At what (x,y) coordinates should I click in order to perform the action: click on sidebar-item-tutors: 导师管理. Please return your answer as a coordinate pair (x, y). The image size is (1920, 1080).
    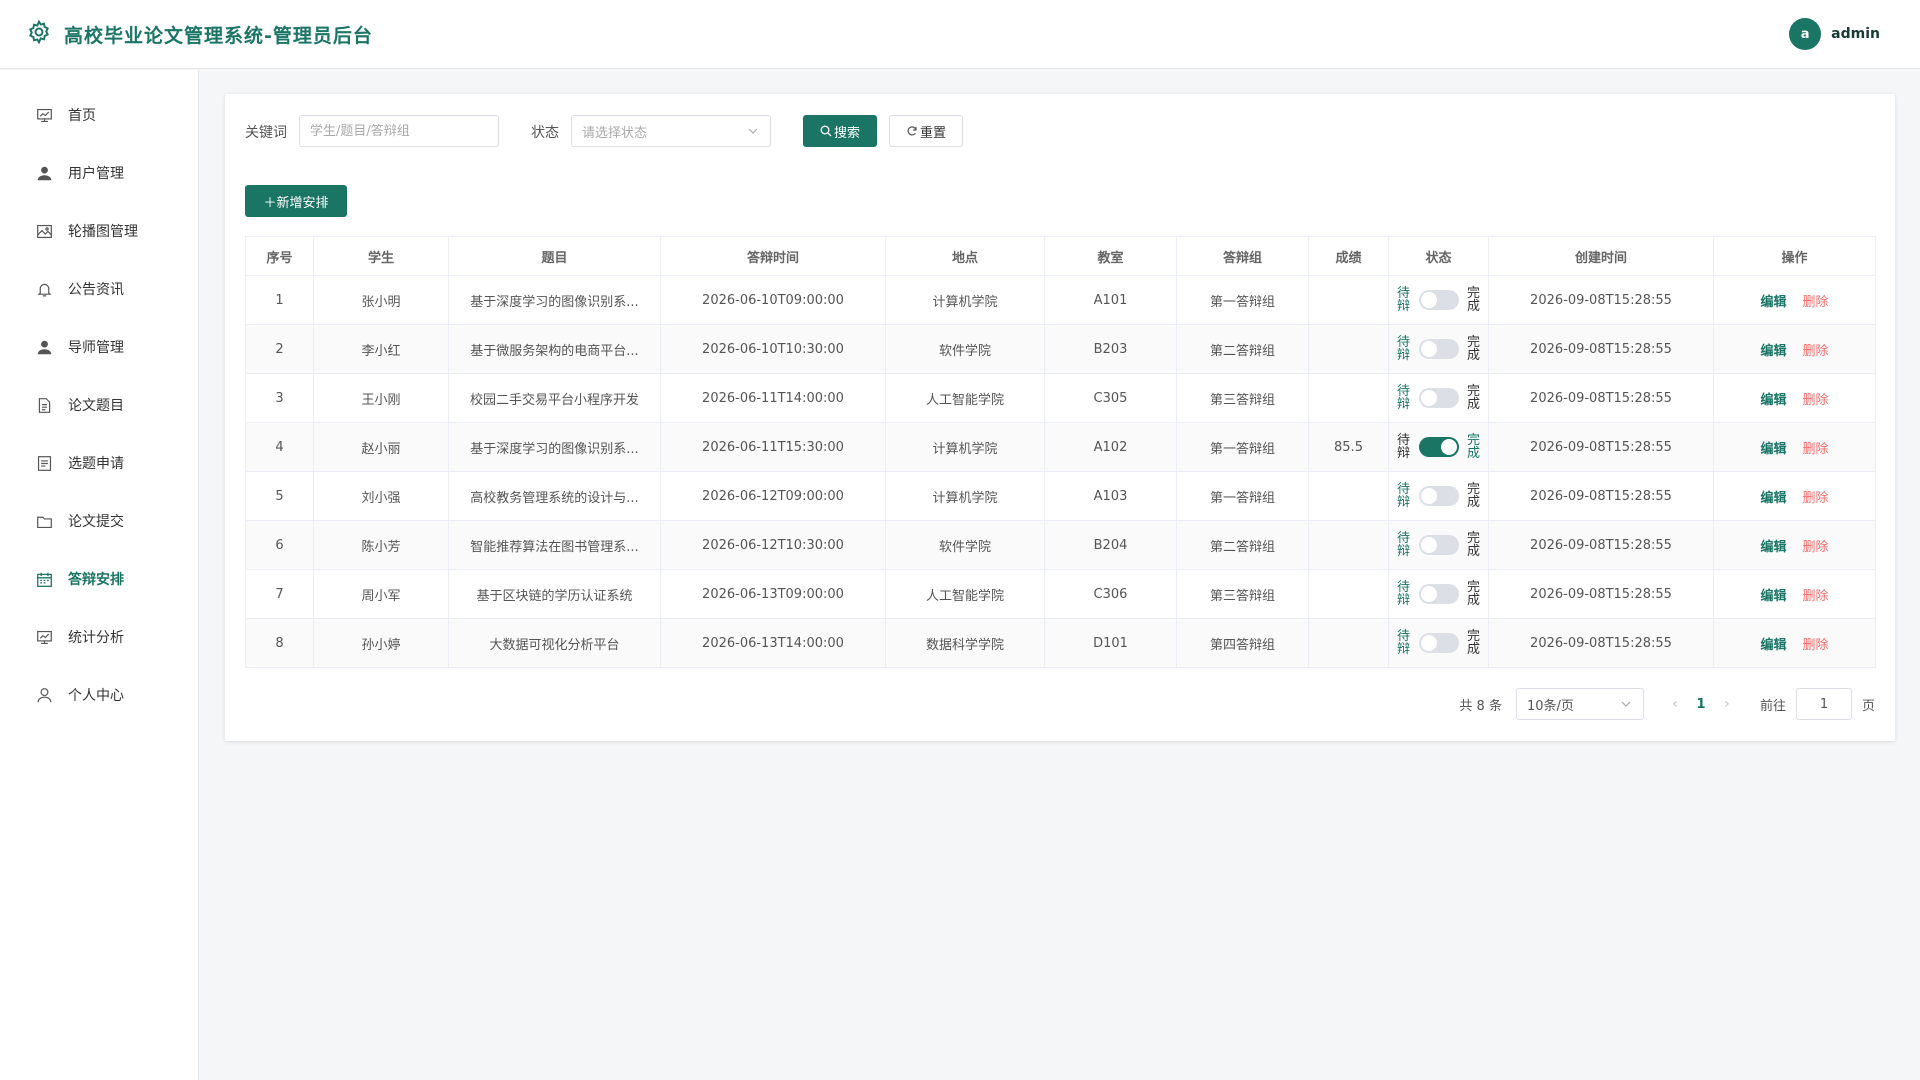
    Looking at the image, I should click on (99, 347).